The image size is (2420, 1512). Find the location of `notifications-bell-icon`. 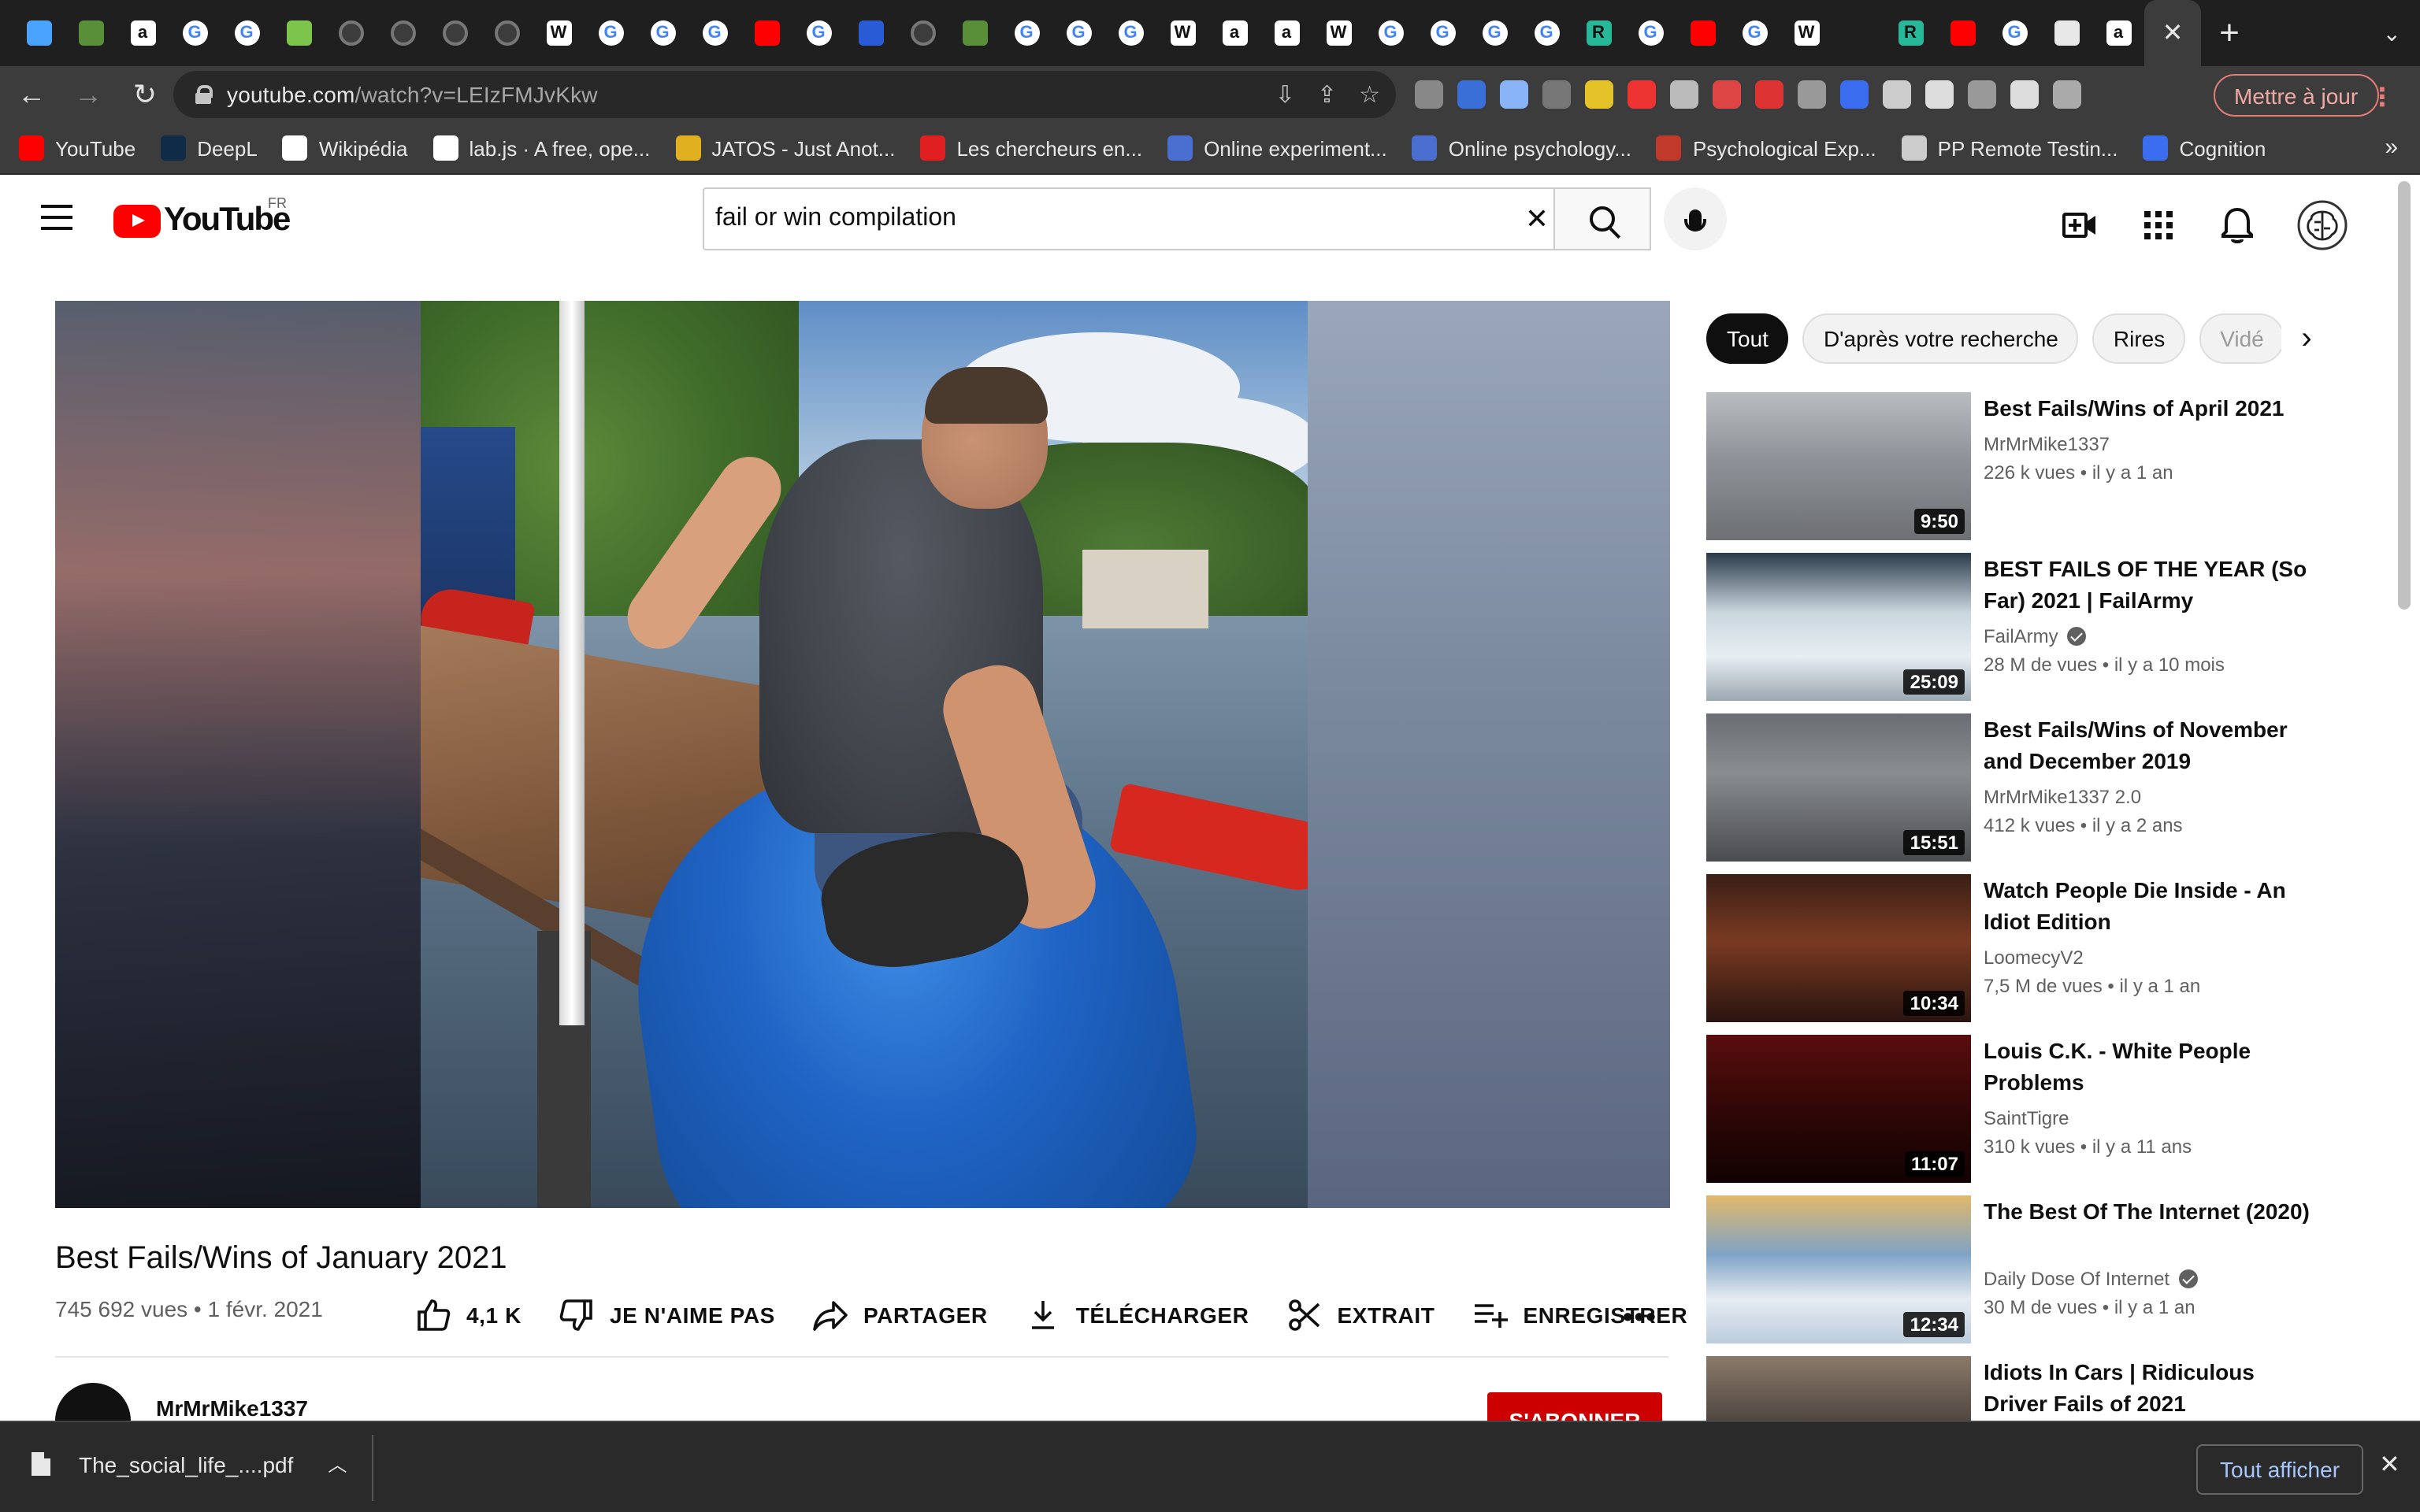

notifications-bell-icon is located at coordinates (2237, 225).